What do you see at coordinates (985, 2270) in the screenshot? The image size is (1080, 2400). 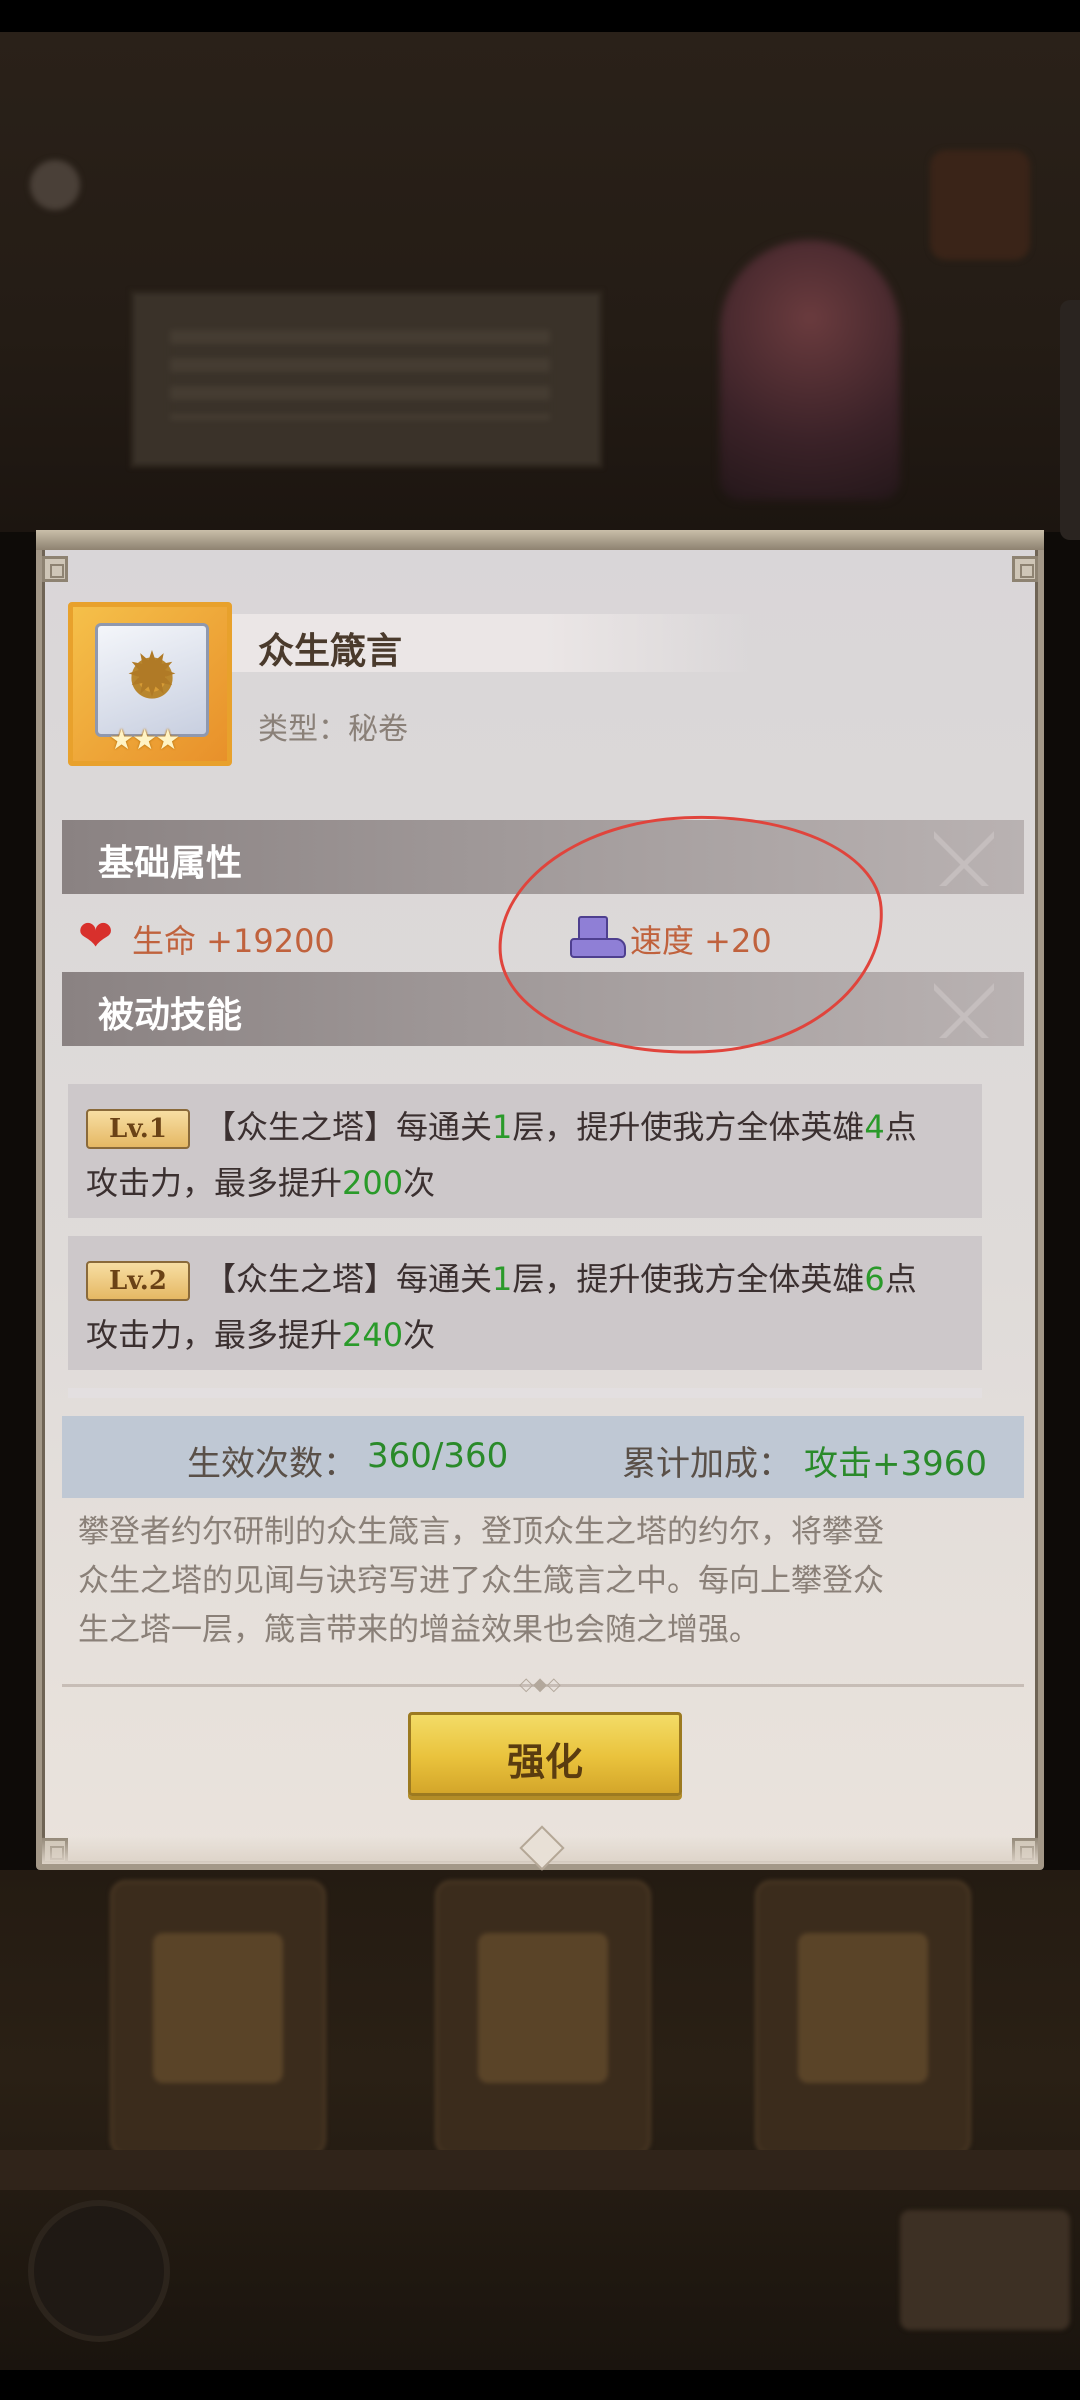 I see `background-corner-icon` at bounding box center [985, 2270].